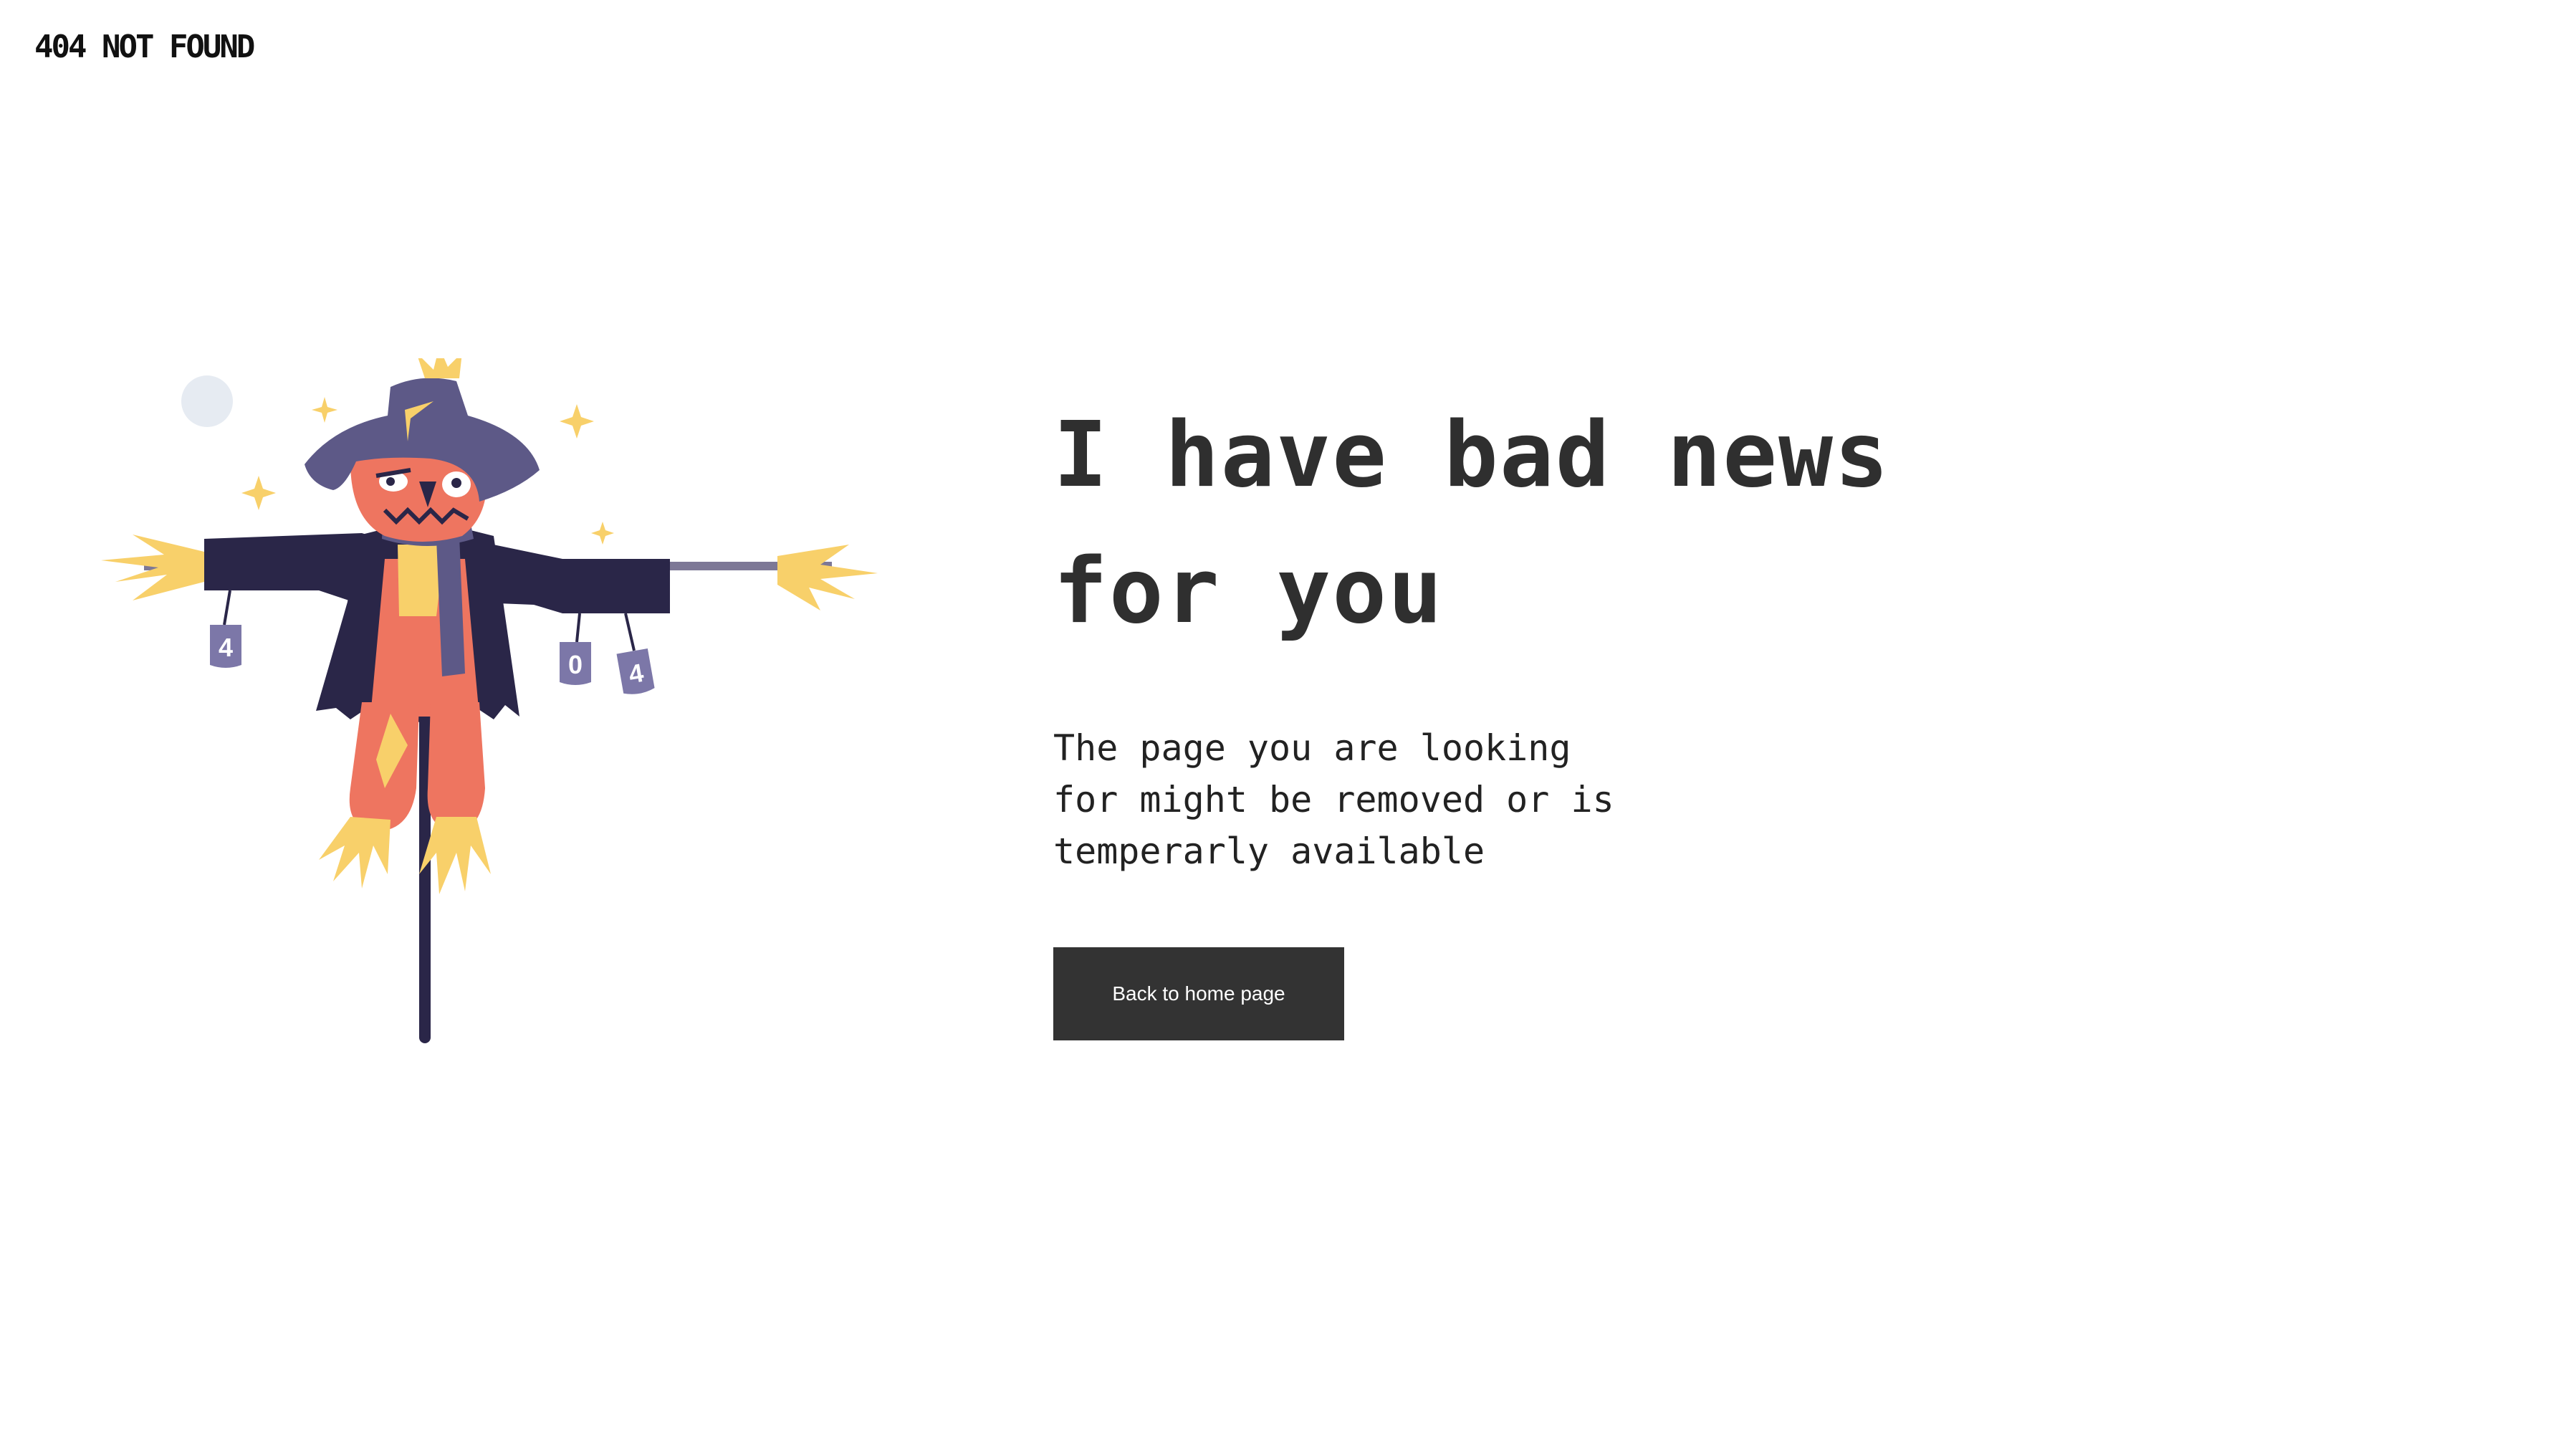 Image resolution: width=2568 pixels, height=1456 pixels. What do you see at coordinates (1198, 993) in the screenshot?
I see `back-to-home-button: Back to home page` at bounding box center [1198, 993].